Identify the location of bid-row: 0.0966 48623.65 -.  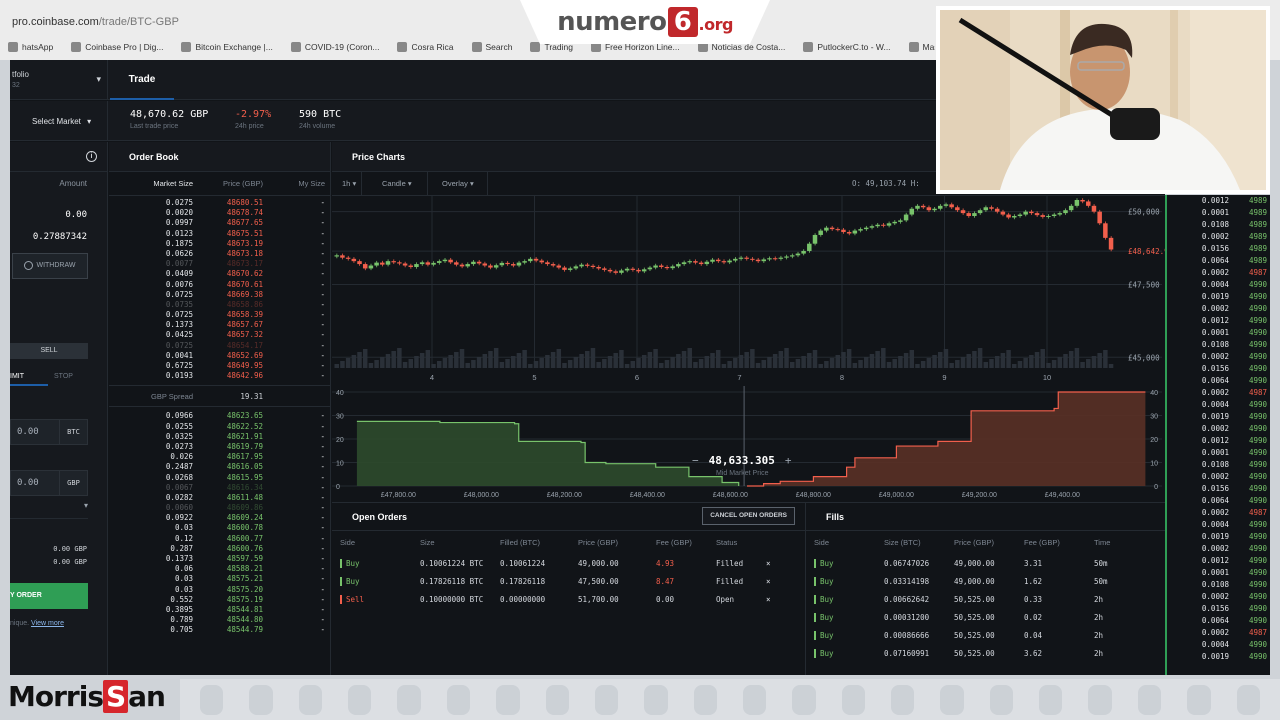
(219, 416).